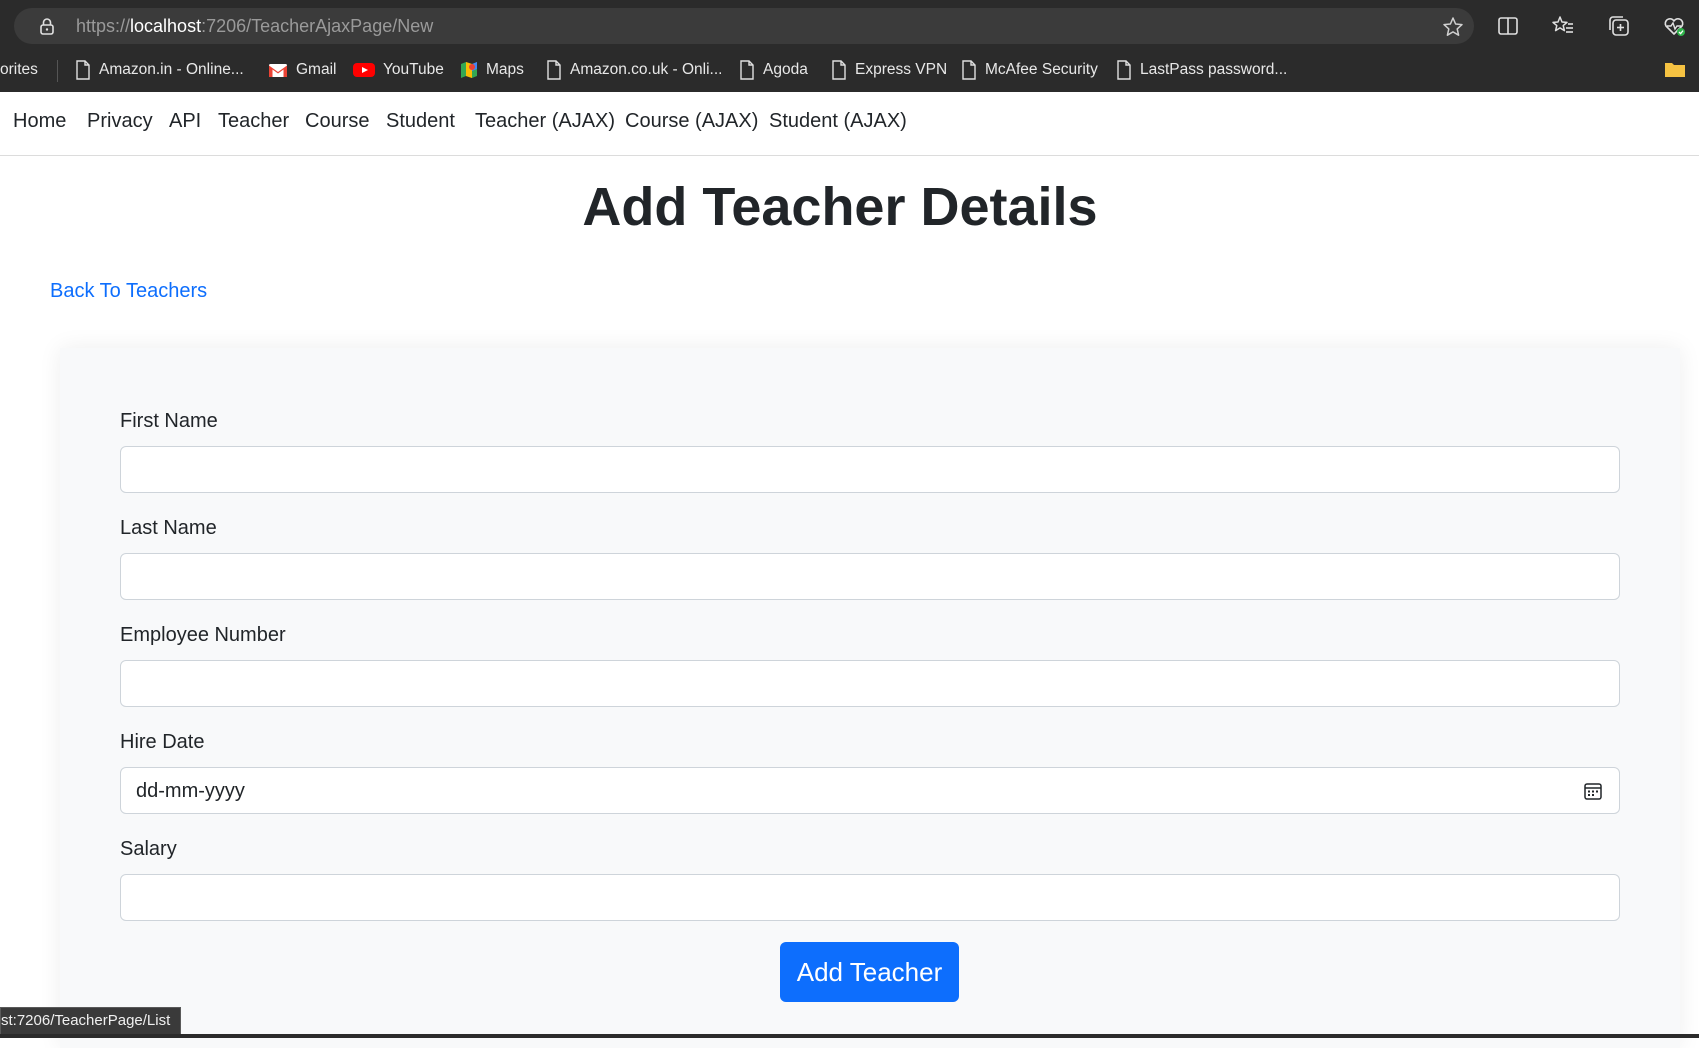 Image resolution: width=1699 pixels, height=1048 pixels. I want to click on bookmark-express-vpn: Express VPN, so click(889, 70).